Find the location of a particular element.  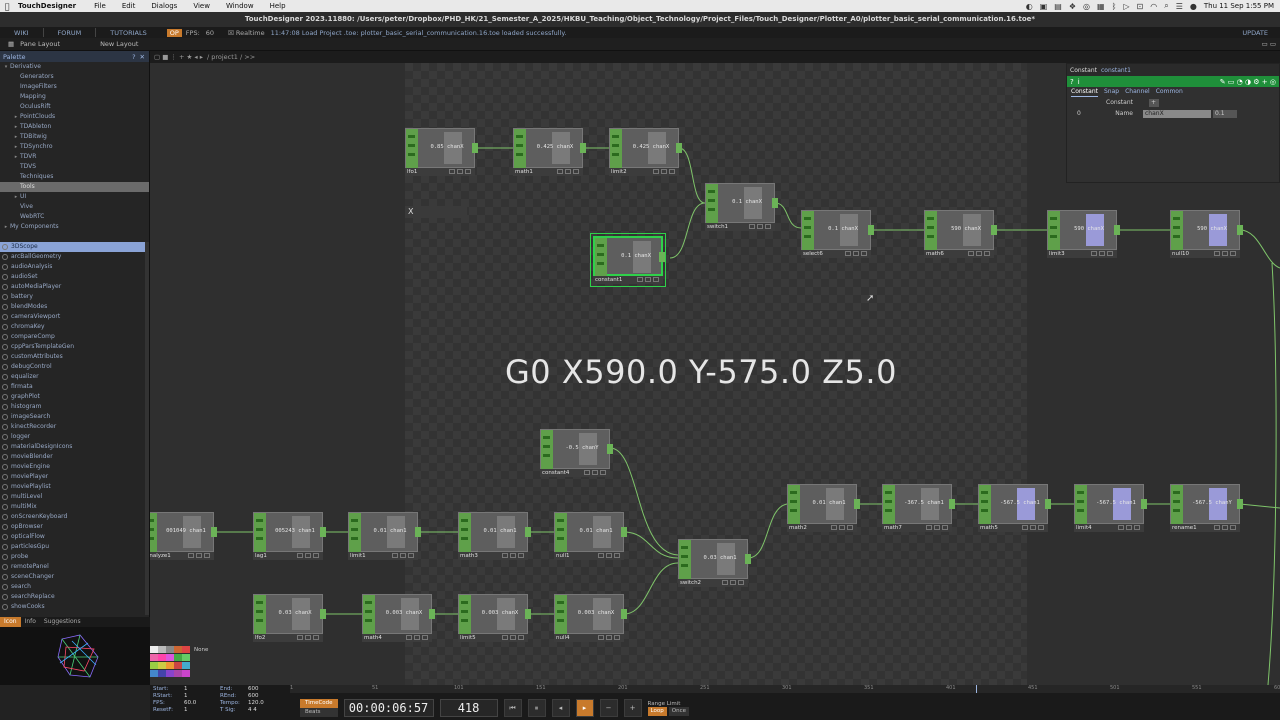

component-item: moviePlaylist is located at coordinates (73, 487).